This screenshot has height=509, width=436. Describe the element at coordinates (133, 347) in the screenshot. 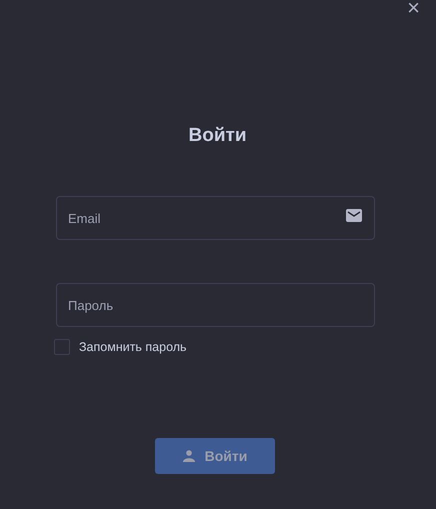

I see `remember-label: Запомнить пароль` at that location.